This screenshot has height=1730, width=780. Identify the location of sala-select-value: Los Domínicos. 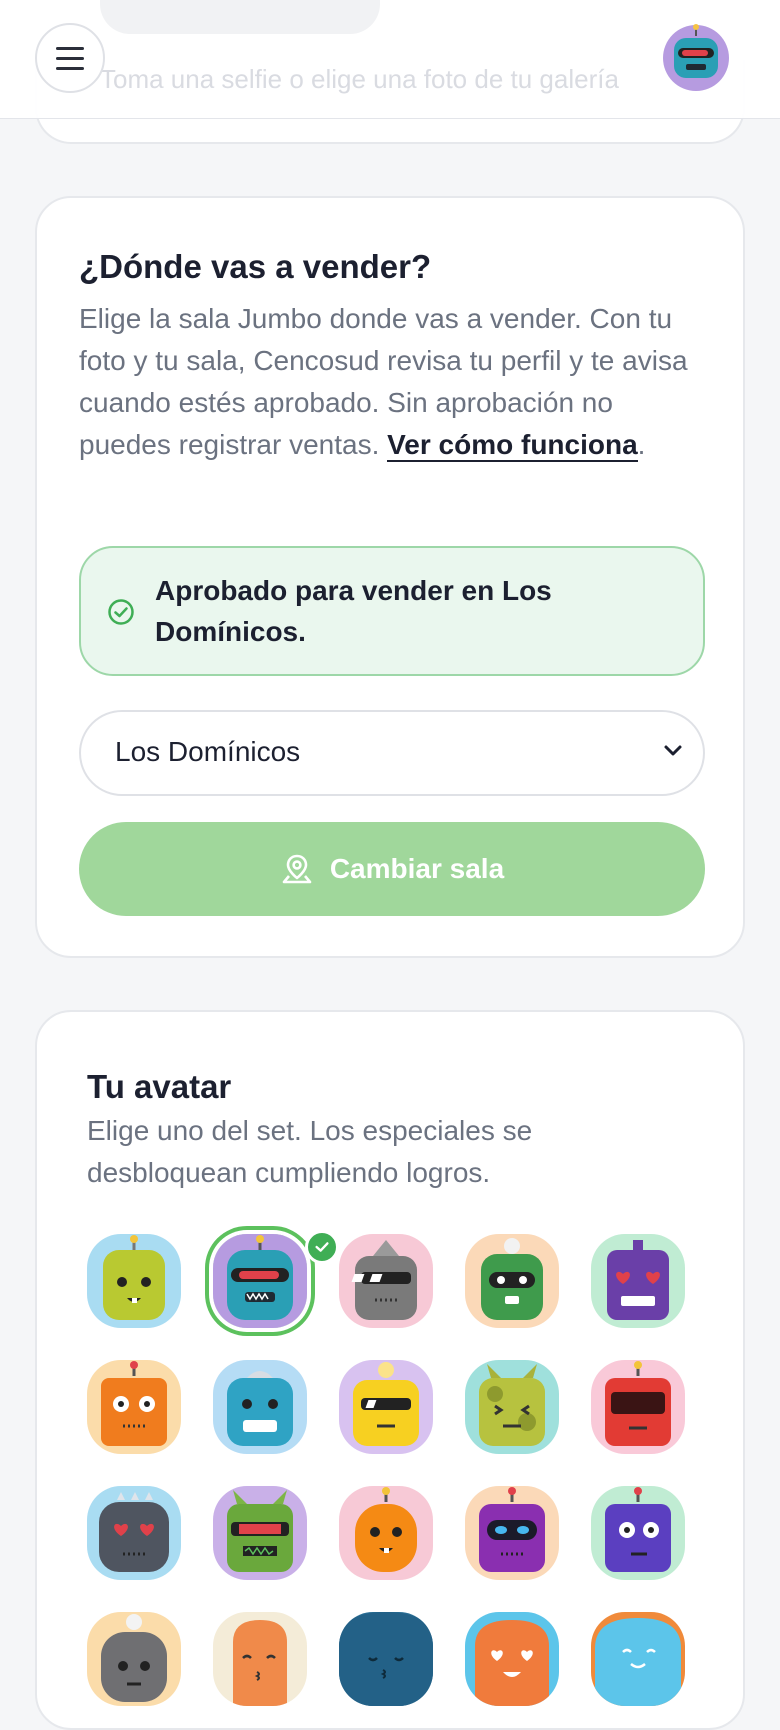
(208, 751).